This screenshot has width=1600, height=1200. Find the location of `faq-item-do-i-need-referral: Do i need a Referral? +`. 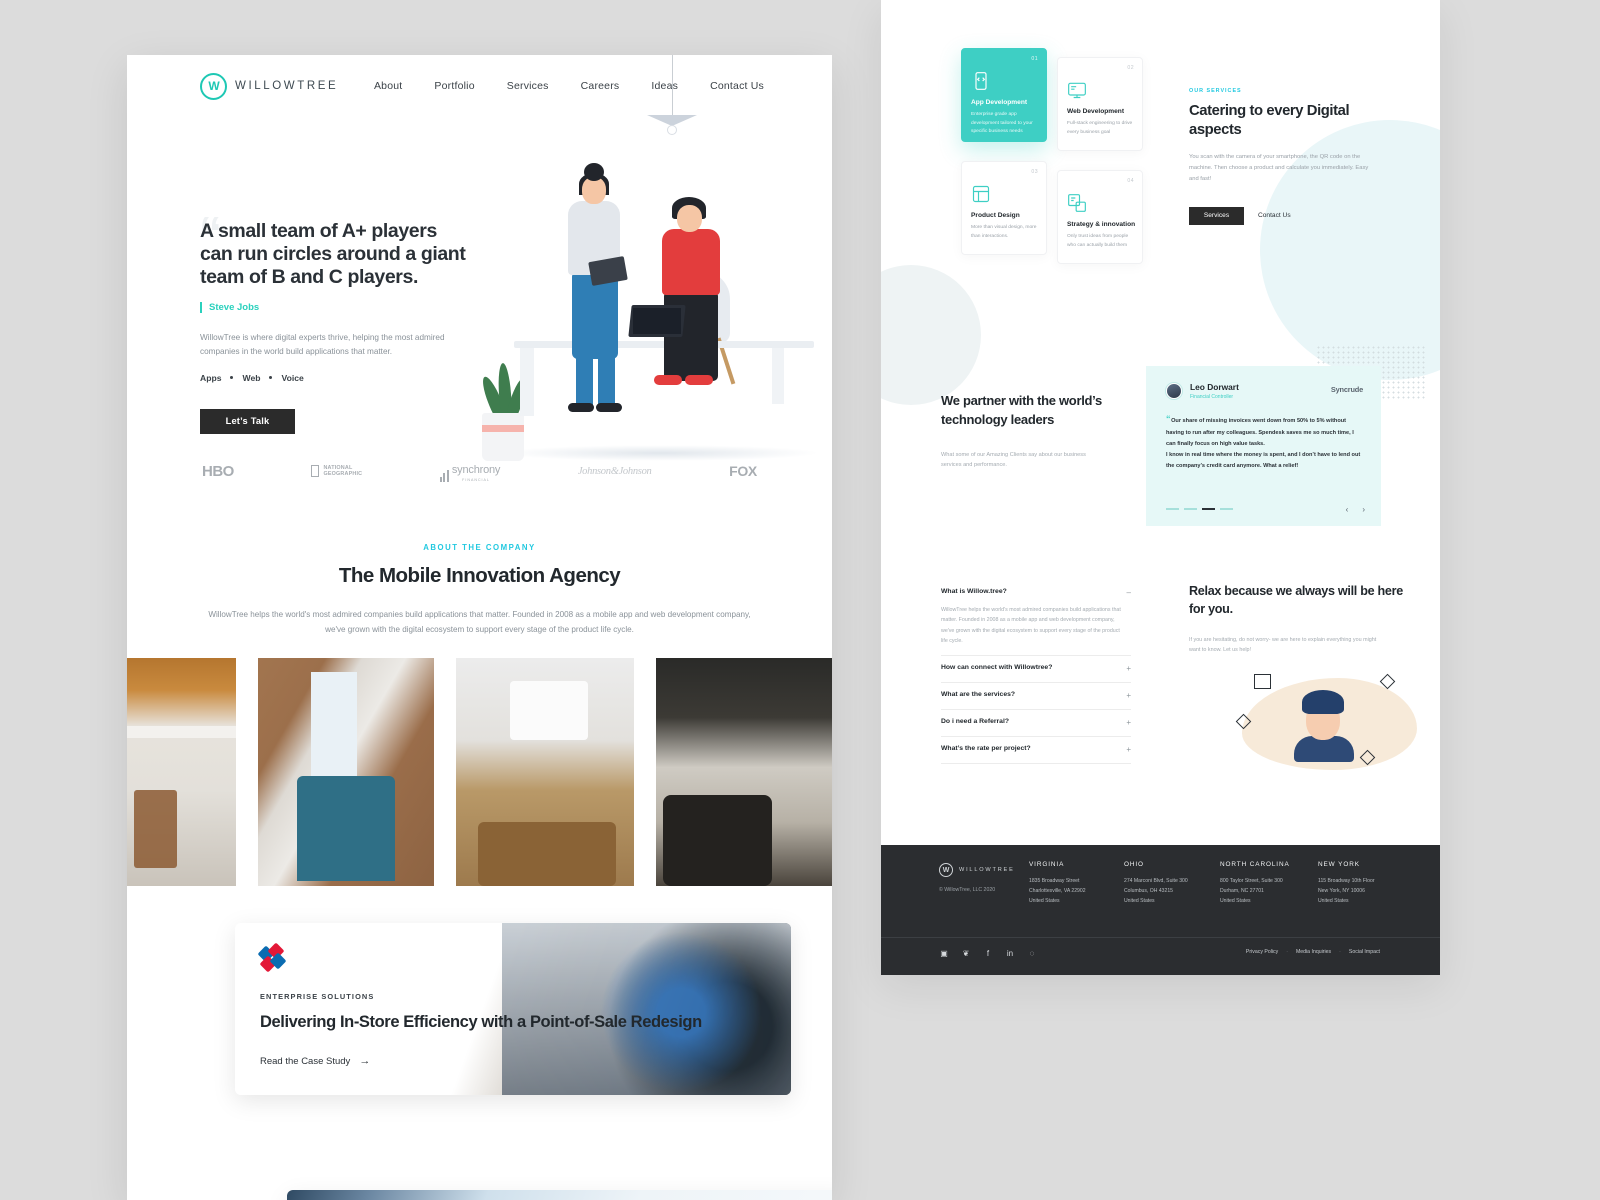

faq-item-do-i-need-referral: Do i need a Referral? + is located at coordinates (1036, 724).